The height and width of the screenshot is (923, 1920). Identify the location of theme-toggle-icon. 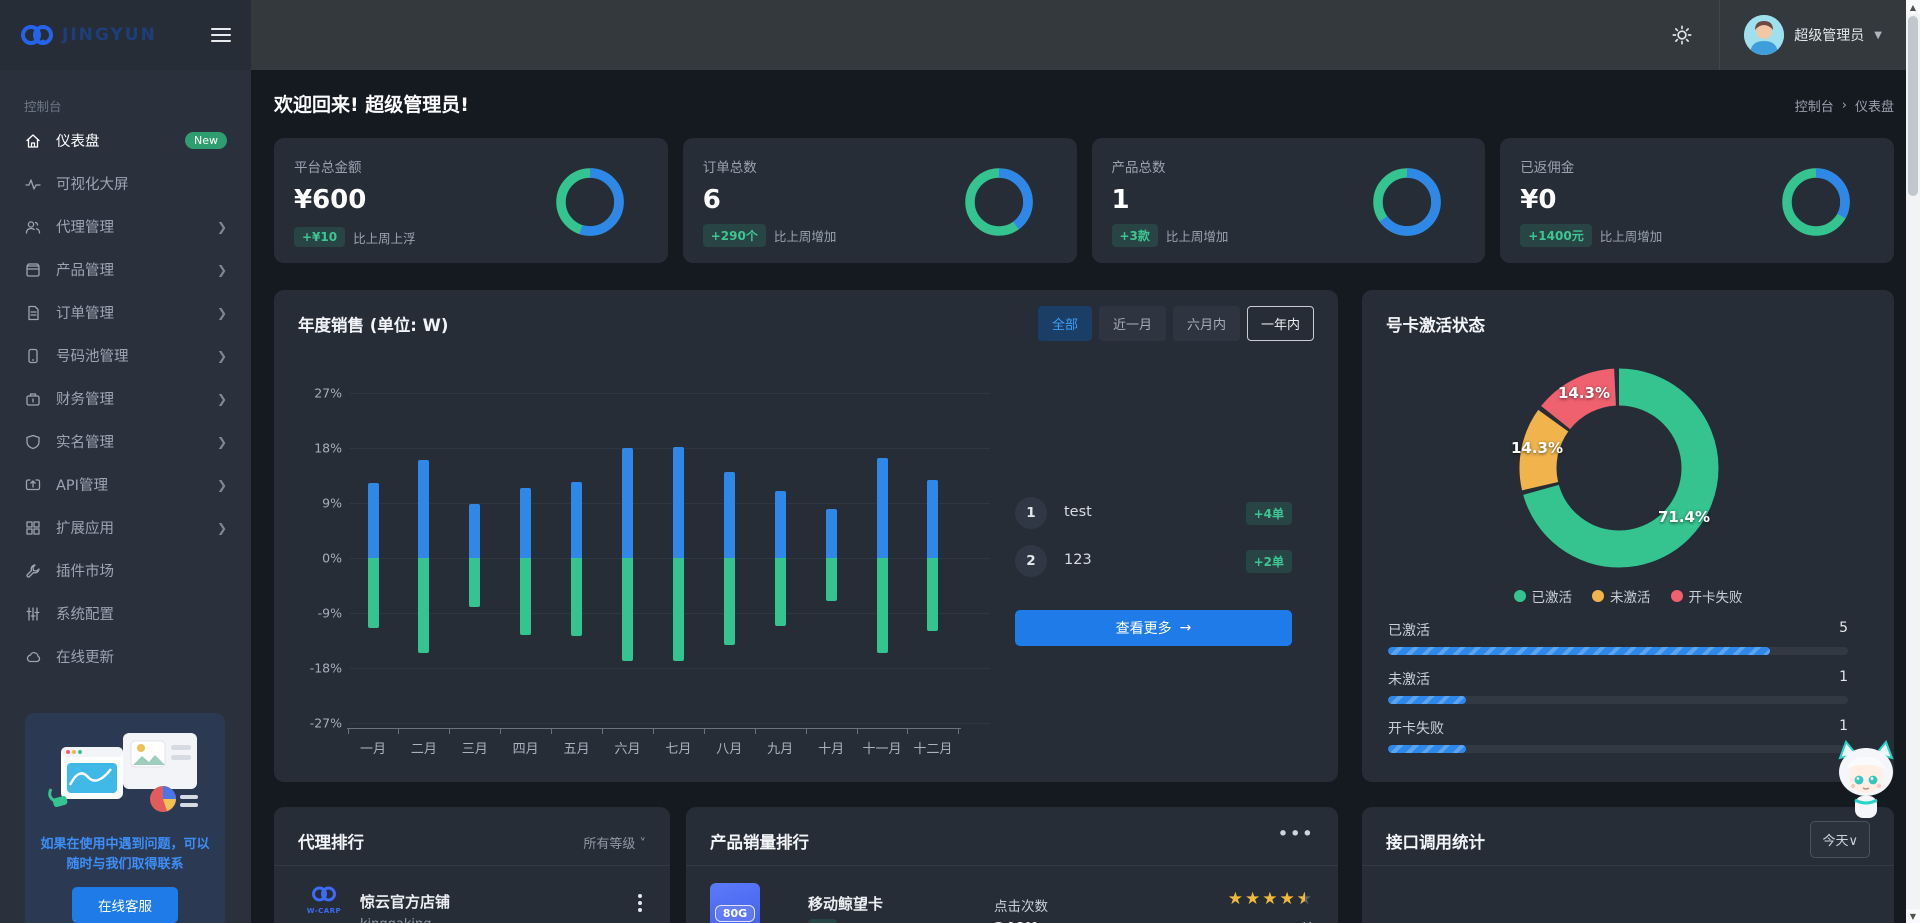
(1682, 35).